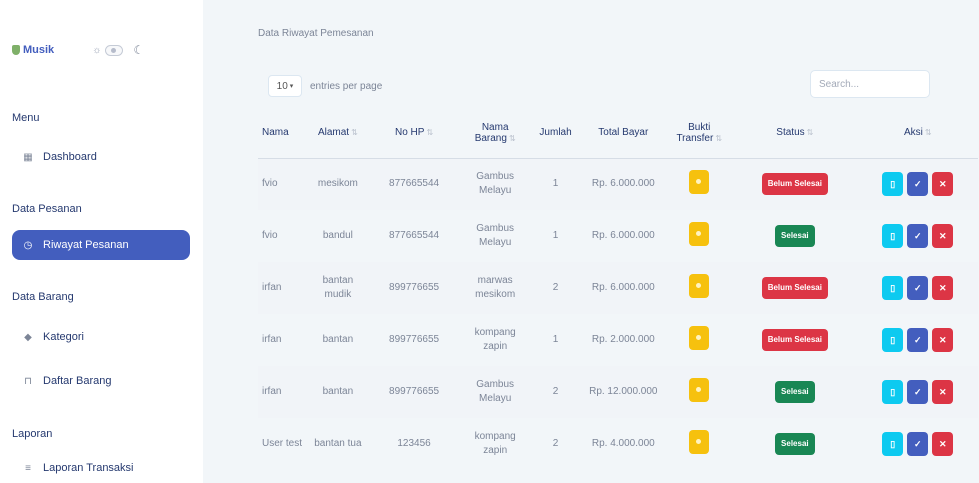  I want to click on logo-text: Musik, so click(39, 50).